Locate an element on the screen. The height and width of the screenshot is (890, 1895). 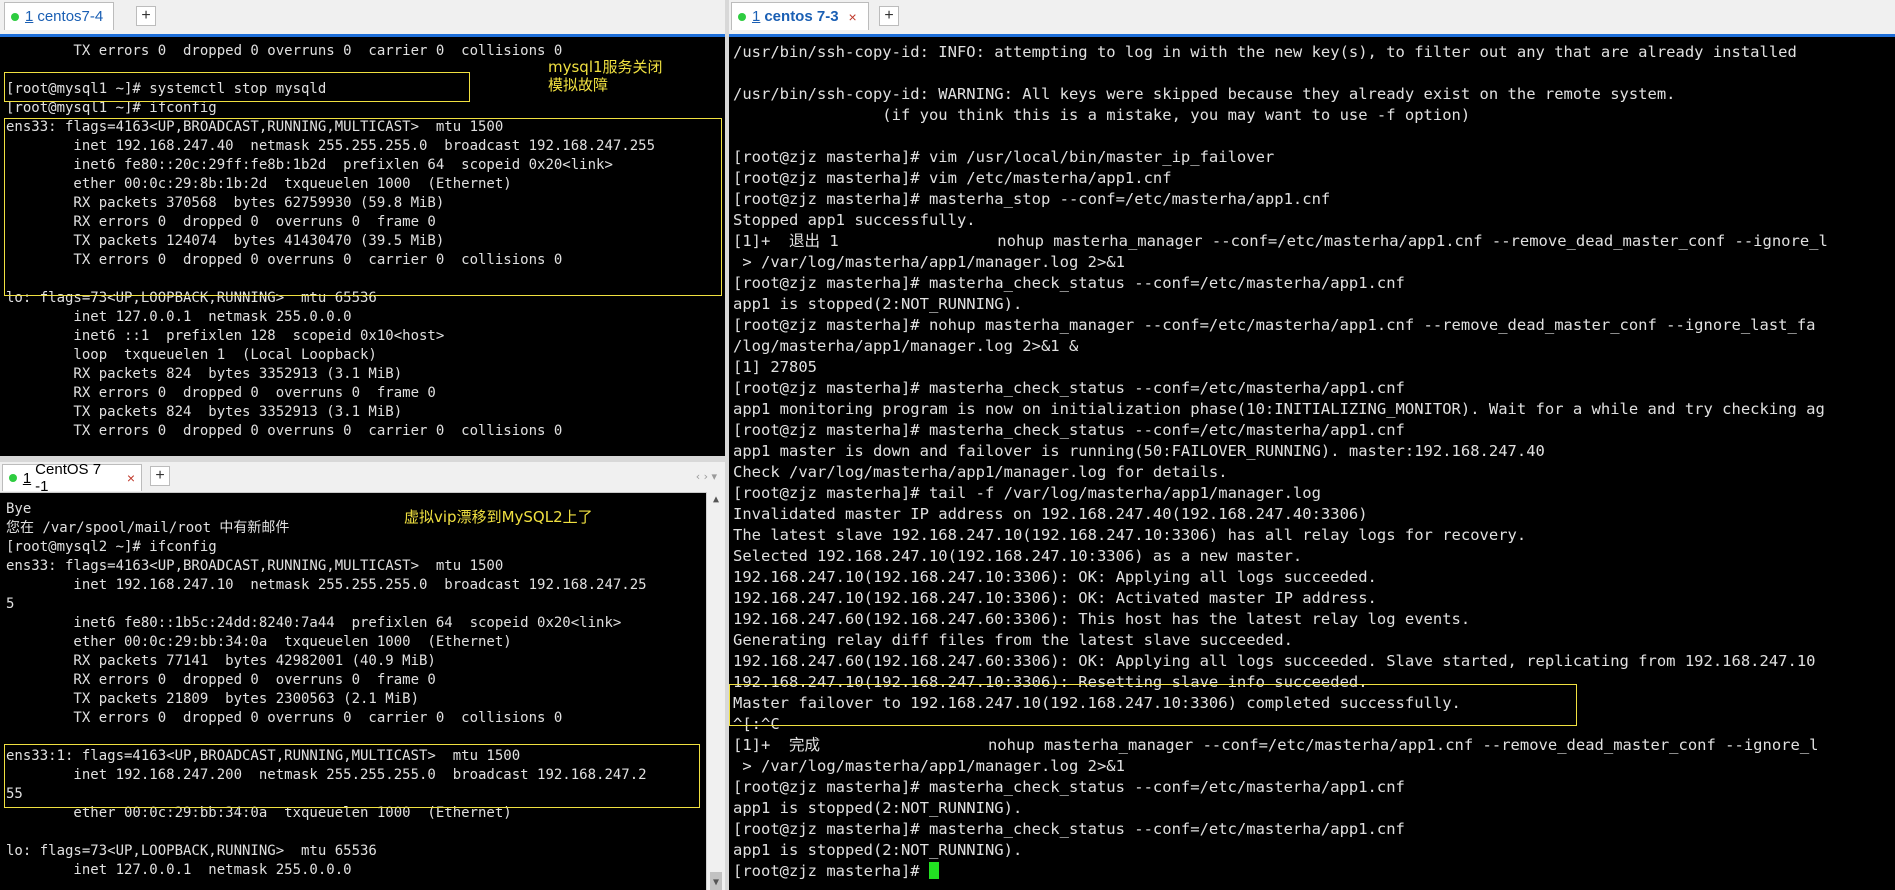
terminal-line: RX packets 824 bytes 3352913 (3.1 MiB) is located at coordinates (204, 374).